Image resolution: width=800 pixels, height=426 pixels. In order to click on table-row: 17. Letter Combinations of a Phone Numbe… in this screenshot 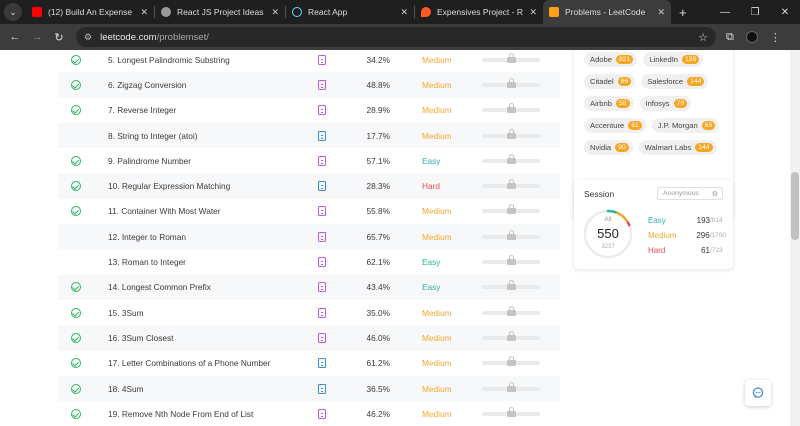, I will do `click(309, 363)`.